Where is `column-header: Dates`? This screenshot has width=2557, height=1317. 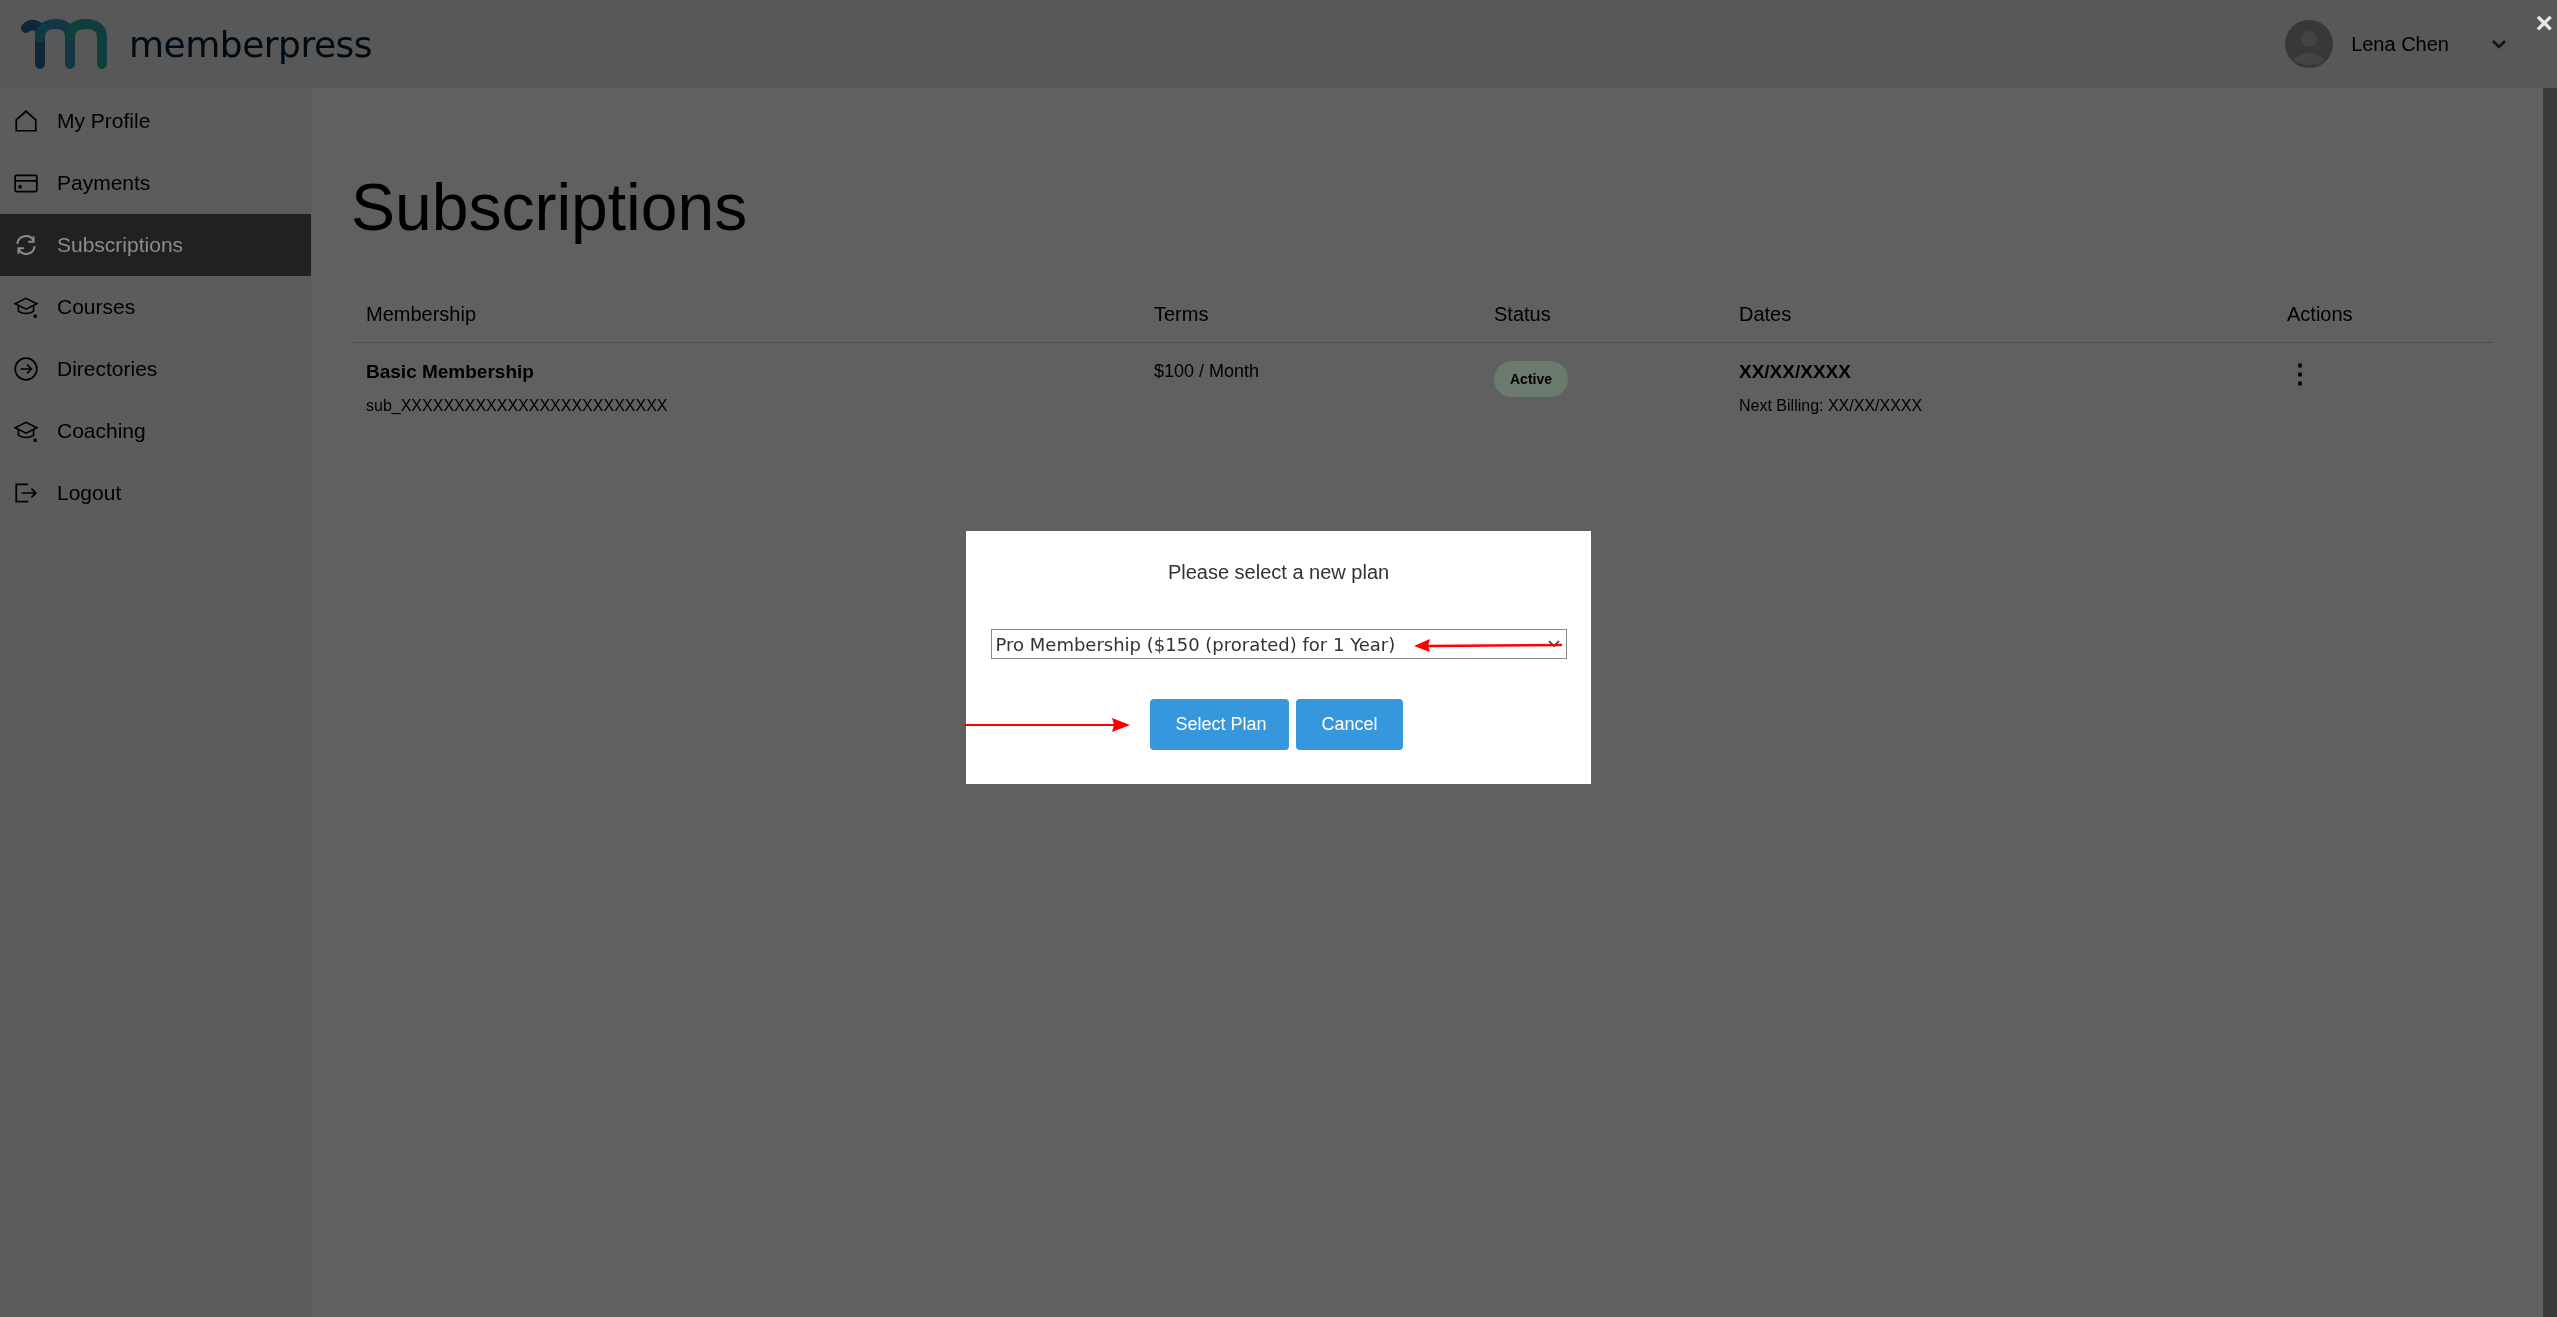 column-header: Dates is located at coordinates (1766, 315).